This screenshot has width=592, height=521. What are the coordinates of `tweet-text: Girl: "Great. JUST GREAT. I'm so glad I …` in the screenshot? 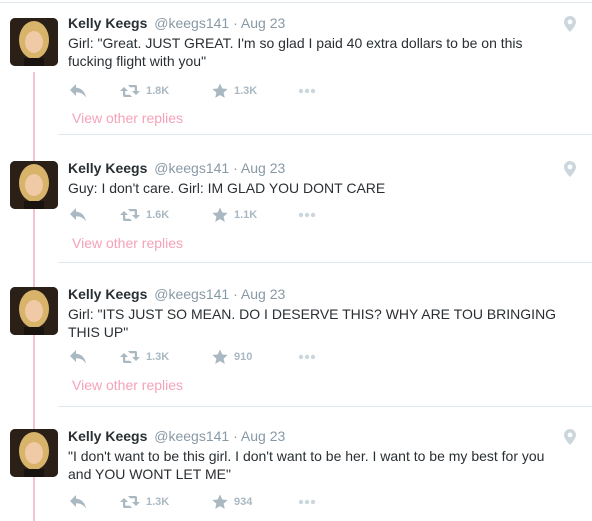 It's located at (295, 52).